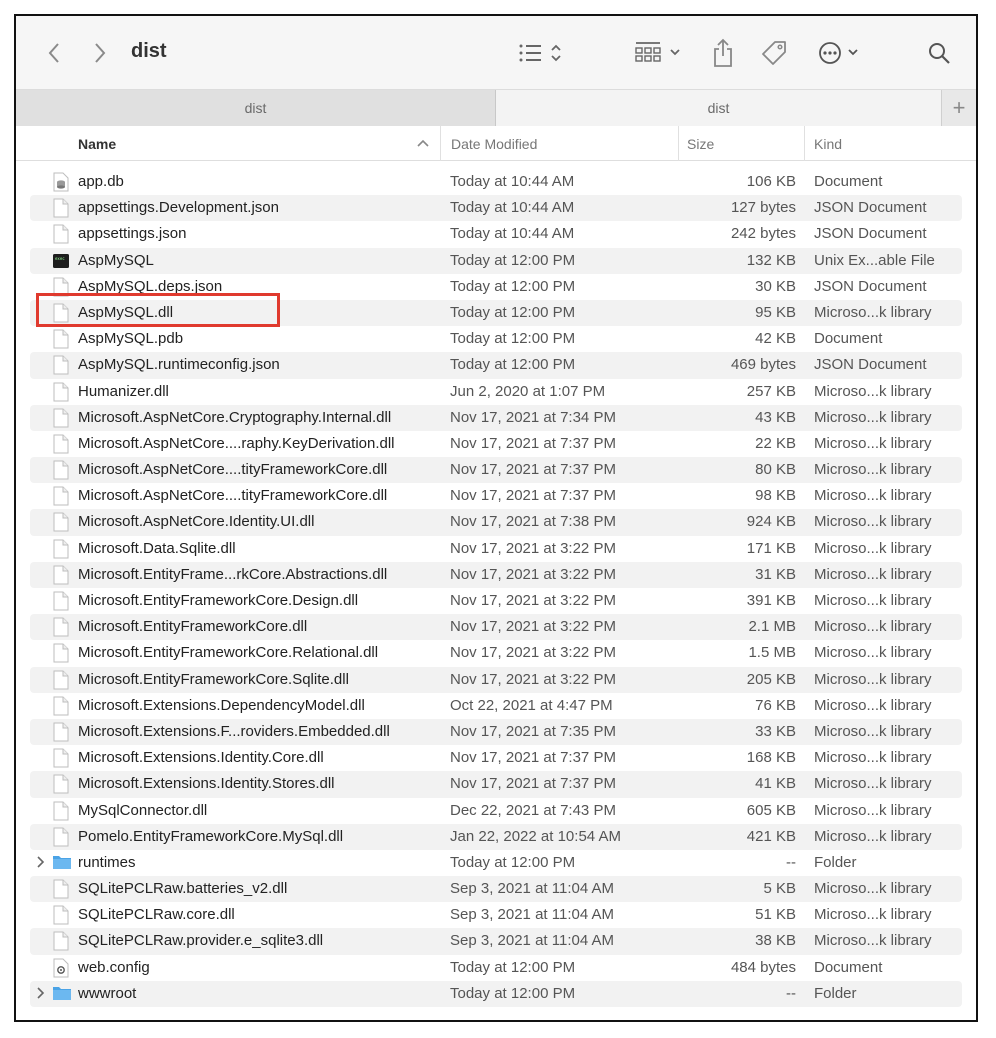  Describe the element at coordinates (774, 53) in the screenshot. I see `tag-button` at that location.